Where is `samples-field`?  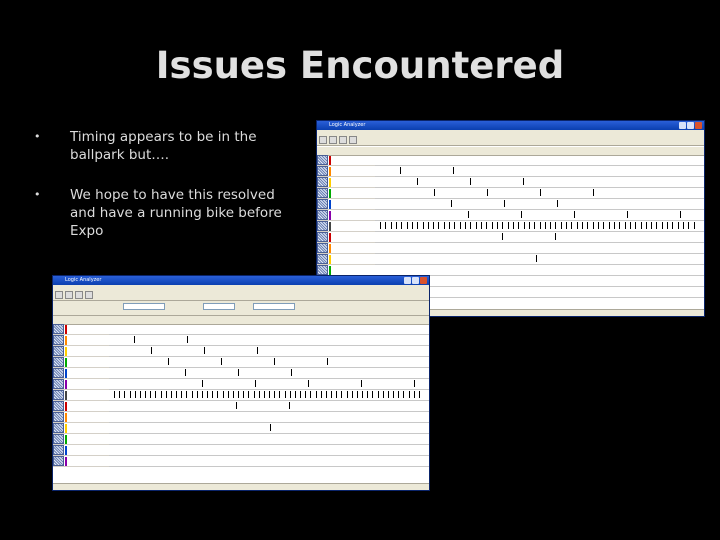
samples-field is located at coordinates (274, 306).